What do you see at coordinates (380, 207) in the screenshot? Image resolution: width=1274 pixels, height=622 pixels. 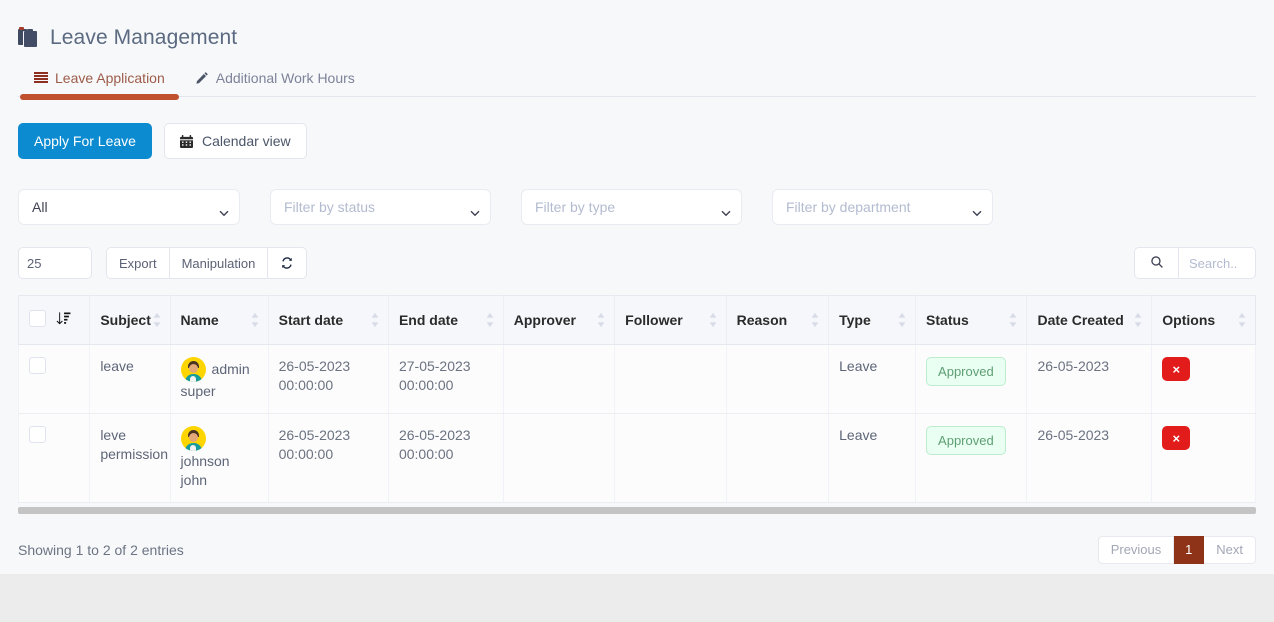 I see `filter-status-select: Filter by status` at bounding box center [380, 207].